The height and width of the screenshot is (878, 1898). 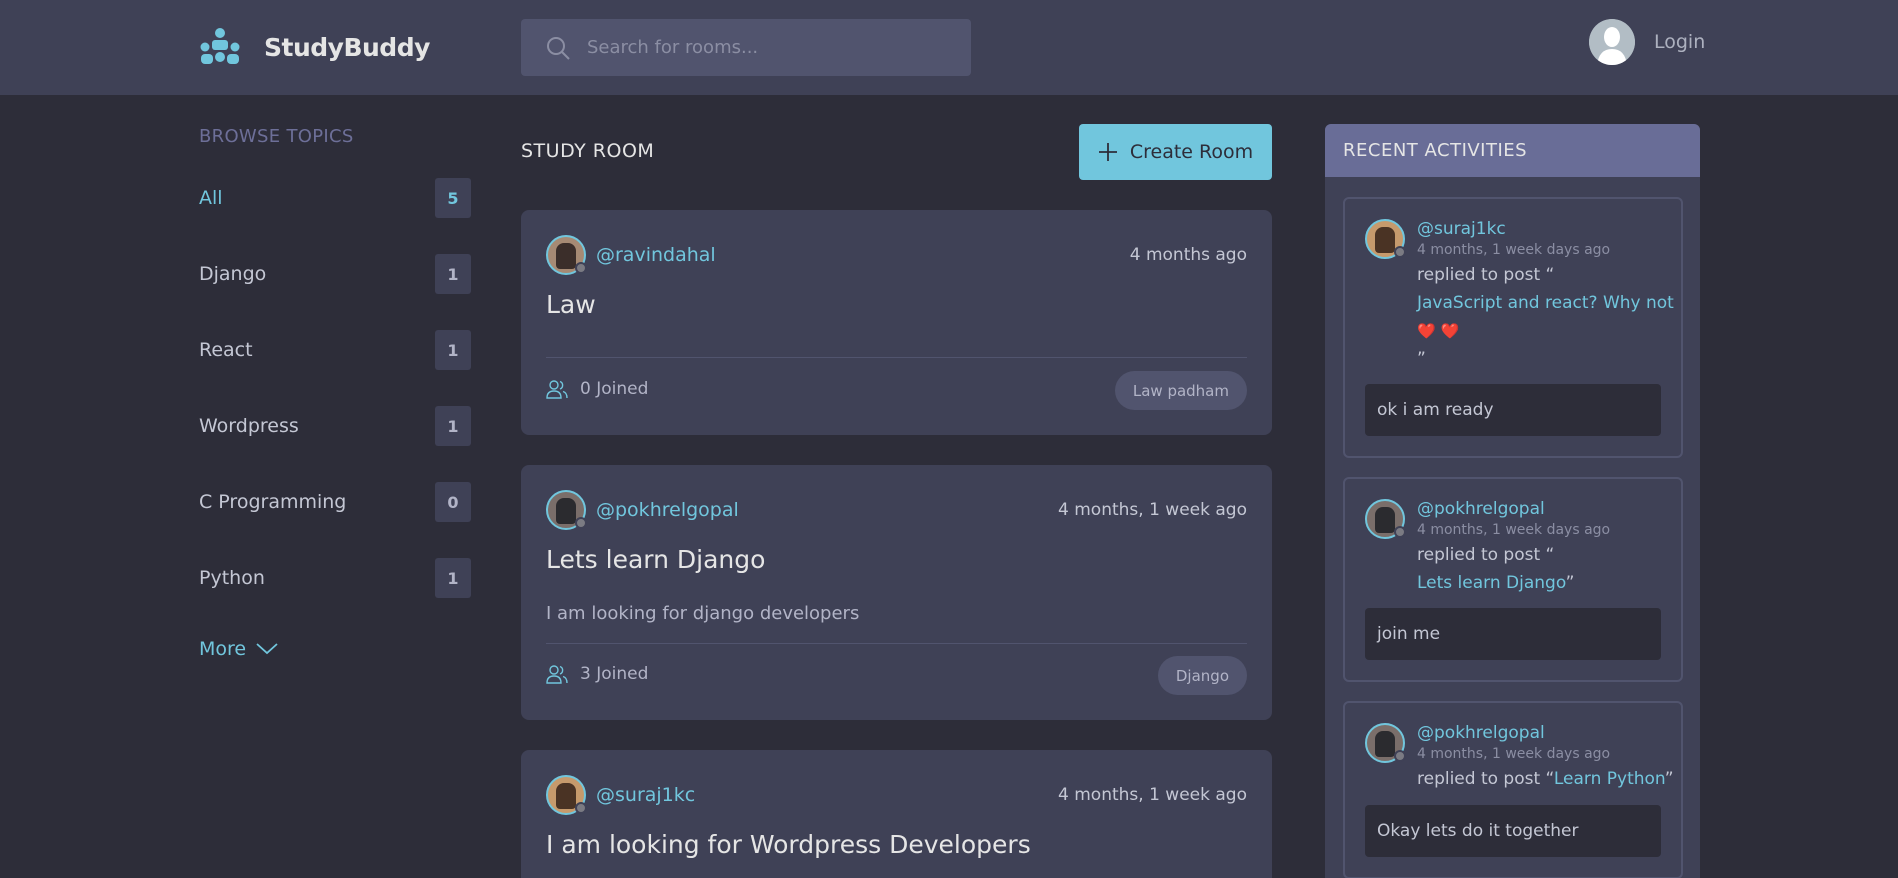 I want to click on joined-label: 3 Joined, so click(x=614, y=674).